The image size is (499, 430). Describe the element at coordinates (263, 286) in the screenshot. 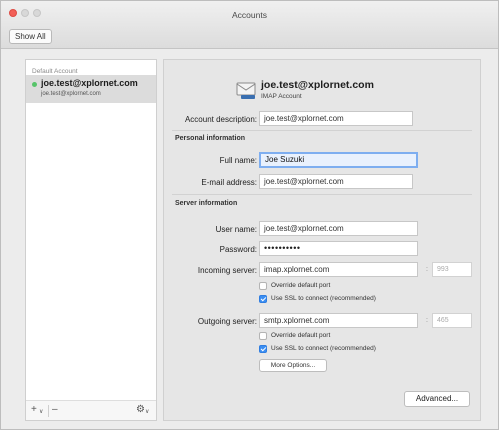

I see `incoming-override-port-checkbox` at that location.